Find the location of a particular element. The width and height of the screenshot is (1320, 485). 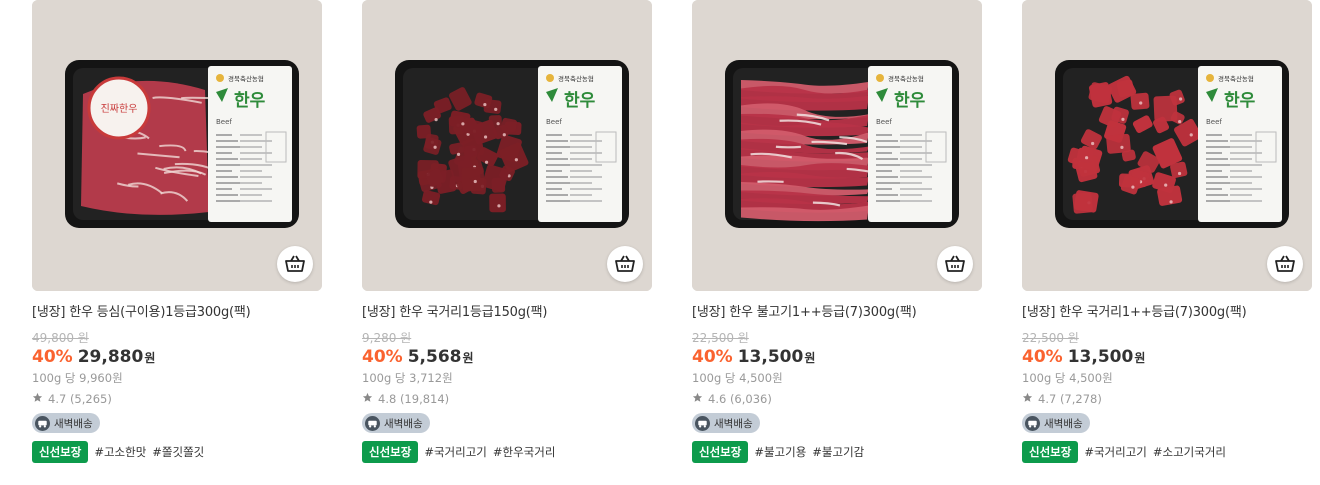

product-title: [냉장] 한우 국거리1++등급(7)300g(팩) is located at coordinates (1167, 310).